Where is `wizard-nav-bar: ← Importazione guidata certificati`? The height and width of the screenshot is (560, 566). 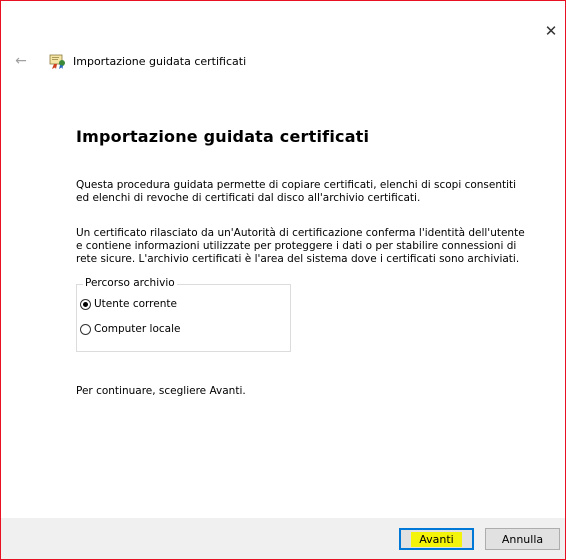 wizard-nav-bar: ← Importazione guidata certificati is located at coordinates (129, 61).